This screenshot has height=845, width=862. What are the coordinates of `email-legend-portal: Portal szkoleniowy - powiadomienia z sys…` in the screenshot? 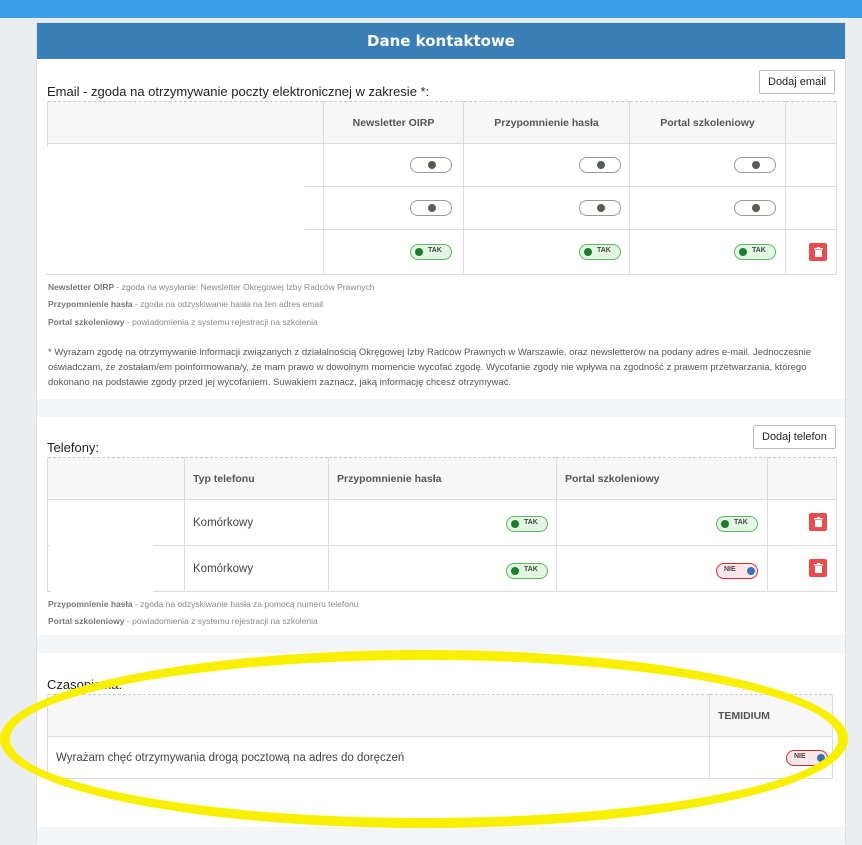 It's located at (183, 322).